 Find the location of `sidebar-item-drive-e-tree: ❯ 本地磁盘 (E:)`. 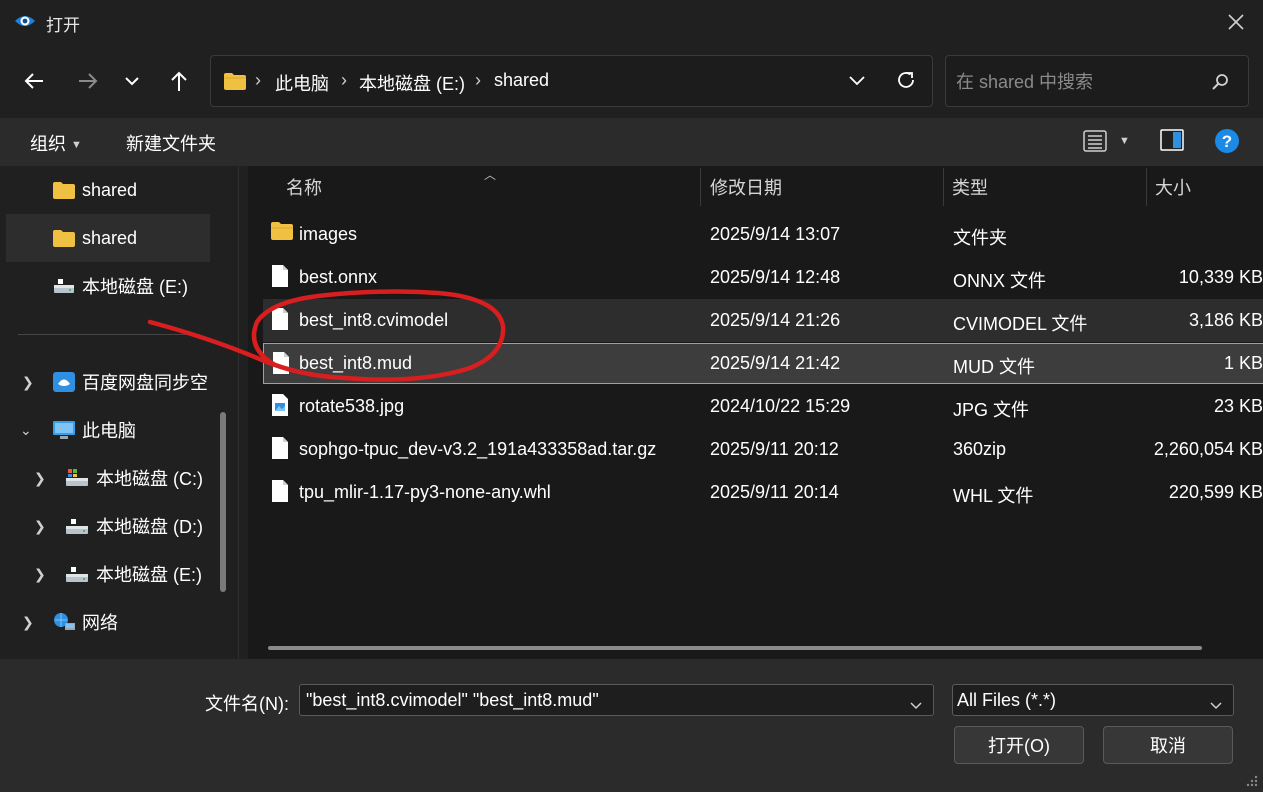

sidebar-item-drive-e-tree: ❯ 本地磁盘 (E:) is located at coordinates (108, 574).